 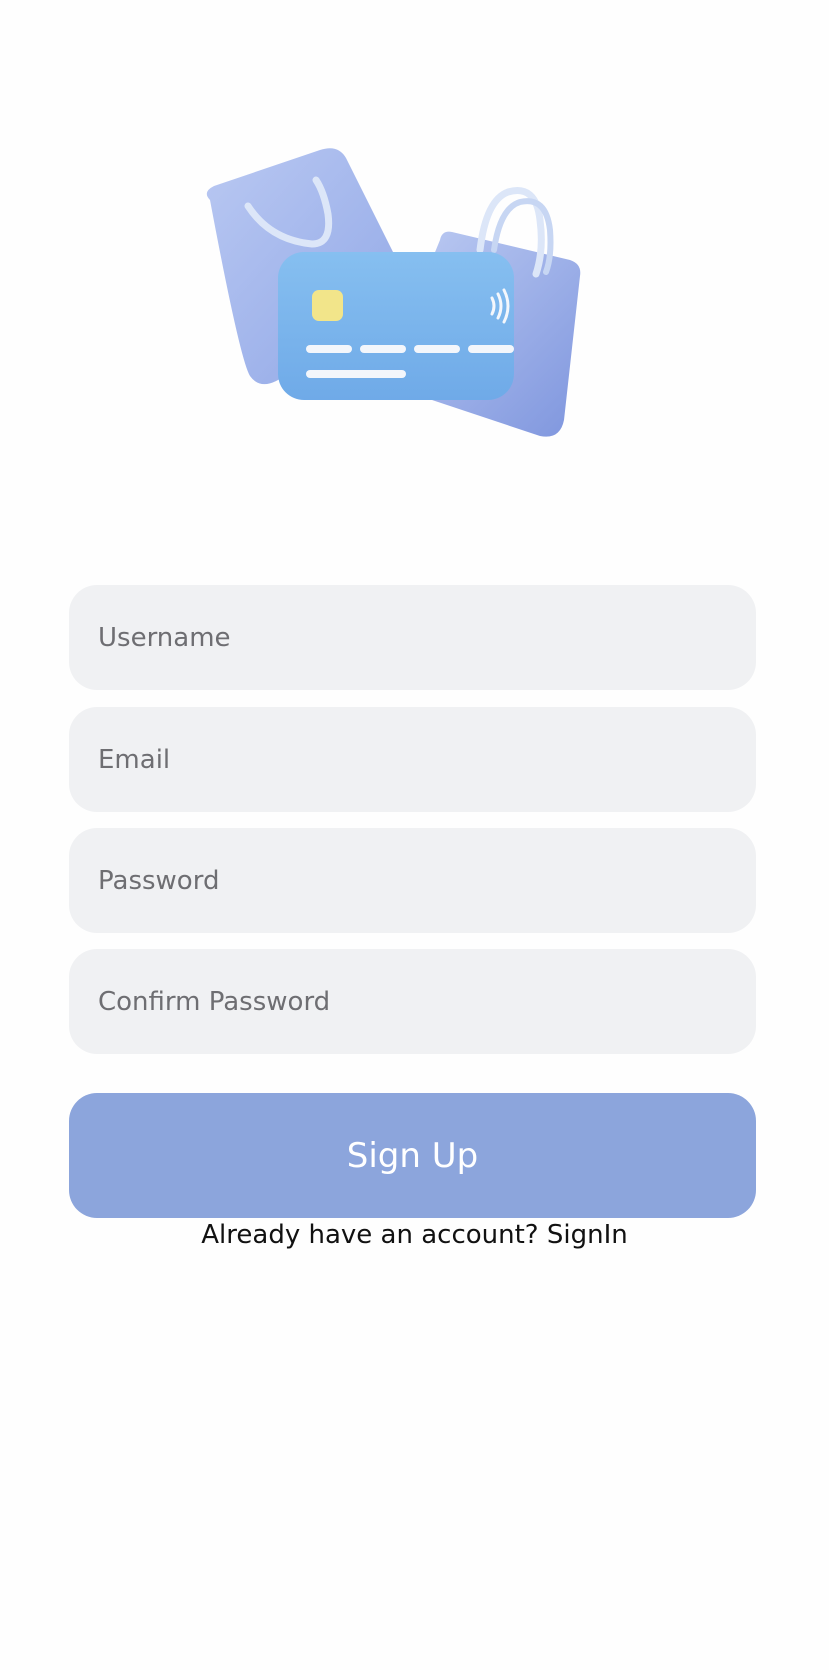 I want to click on email-field, so click(x=412, y=759).